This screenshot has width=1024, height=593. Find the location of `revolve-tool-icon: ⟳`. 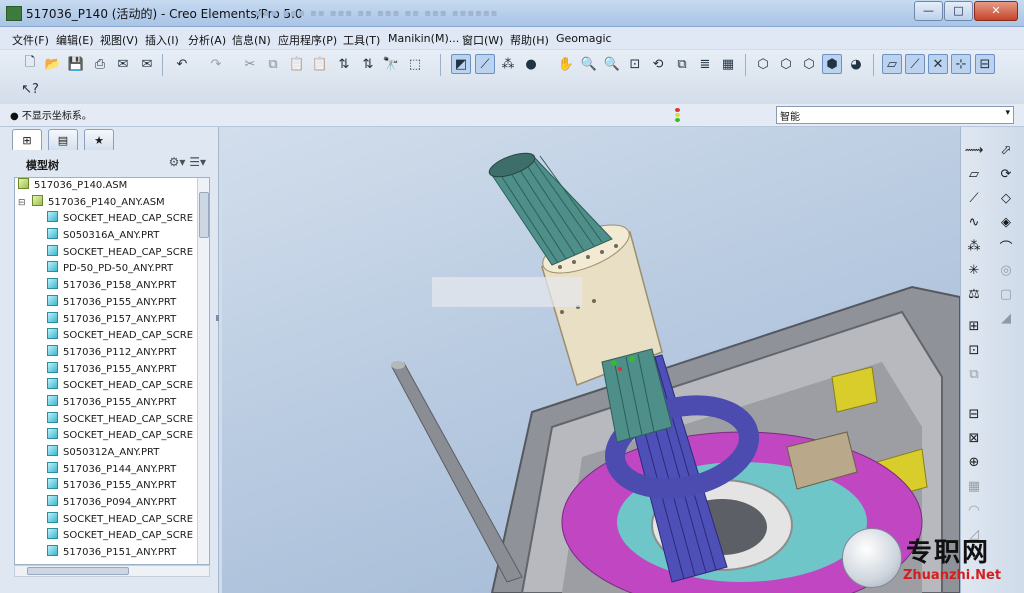

revolve-tool-icon: ⟳ is located at coordinates (1006, 174).